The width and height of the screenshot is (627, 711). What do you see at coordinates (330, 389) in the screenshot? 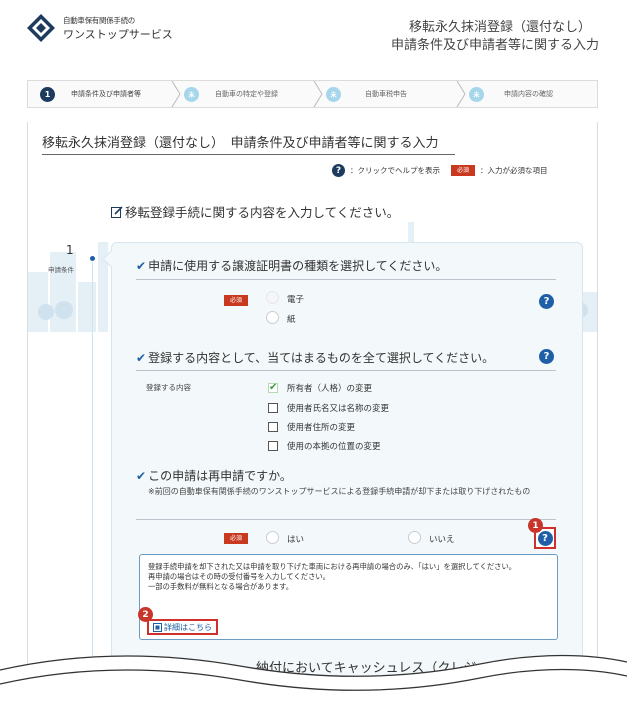
I see `option-owner-change-label: 所有者（人格）の変更` at bounding box center [330, 389].